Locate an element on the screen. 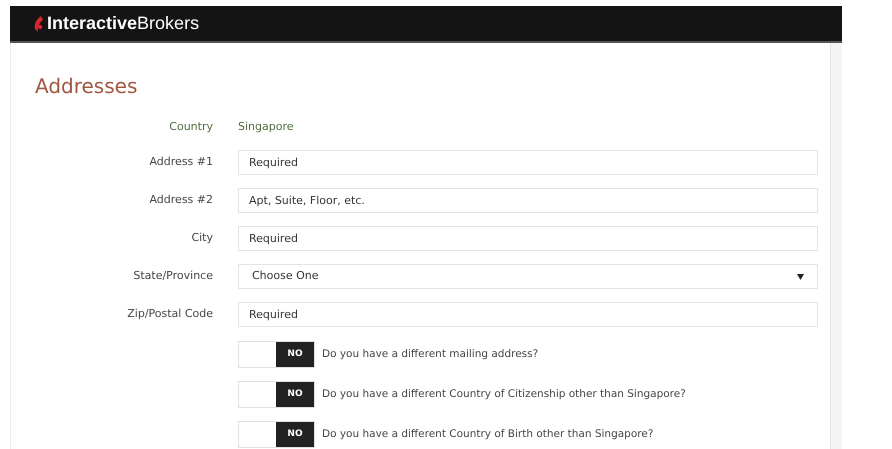 The width and height of the screenshot is (892, 449). state-dropdown: Choose One is located at coordinates (528, 276).